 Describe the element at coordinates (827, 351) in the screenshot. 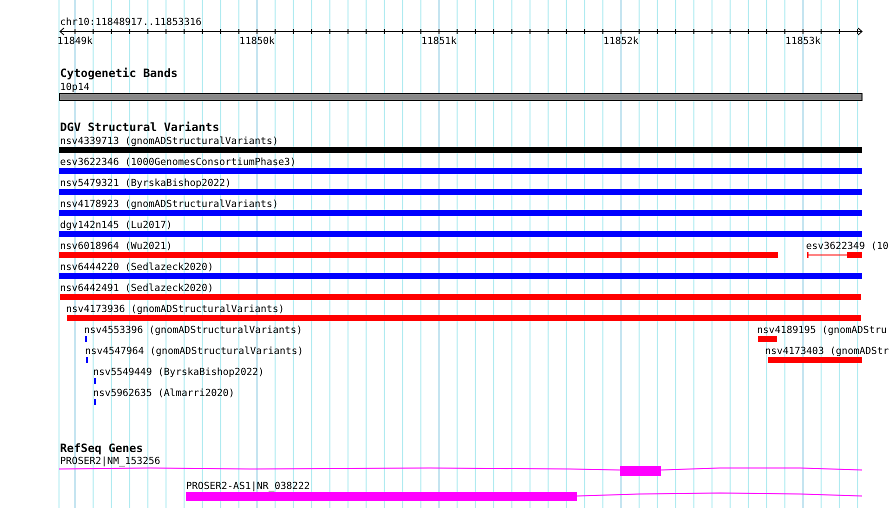

I see `variant-label: nsv4173403 (gnomADStr` at that location.